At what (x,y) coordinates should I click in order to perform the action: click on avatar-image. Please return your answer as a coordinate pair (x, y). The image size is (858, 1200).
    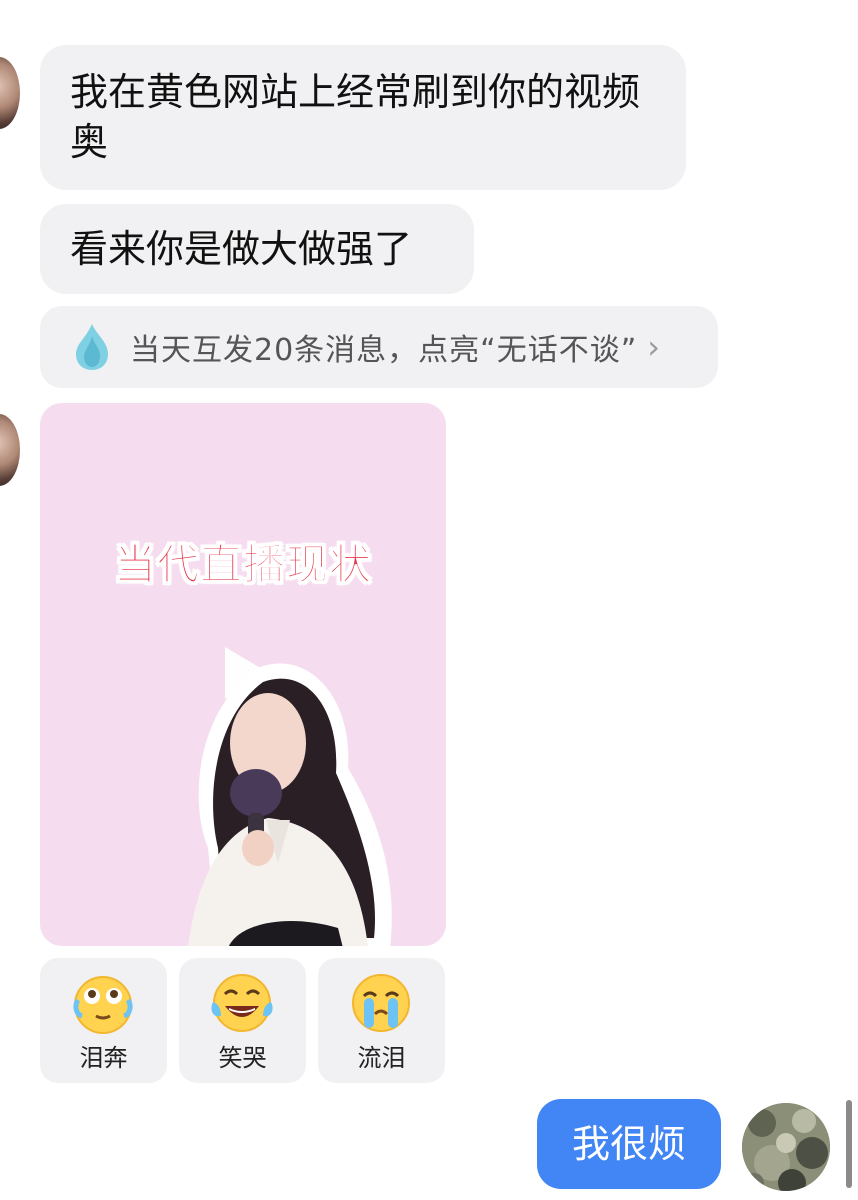
    Looking at the image, I should click on (786, 1147).